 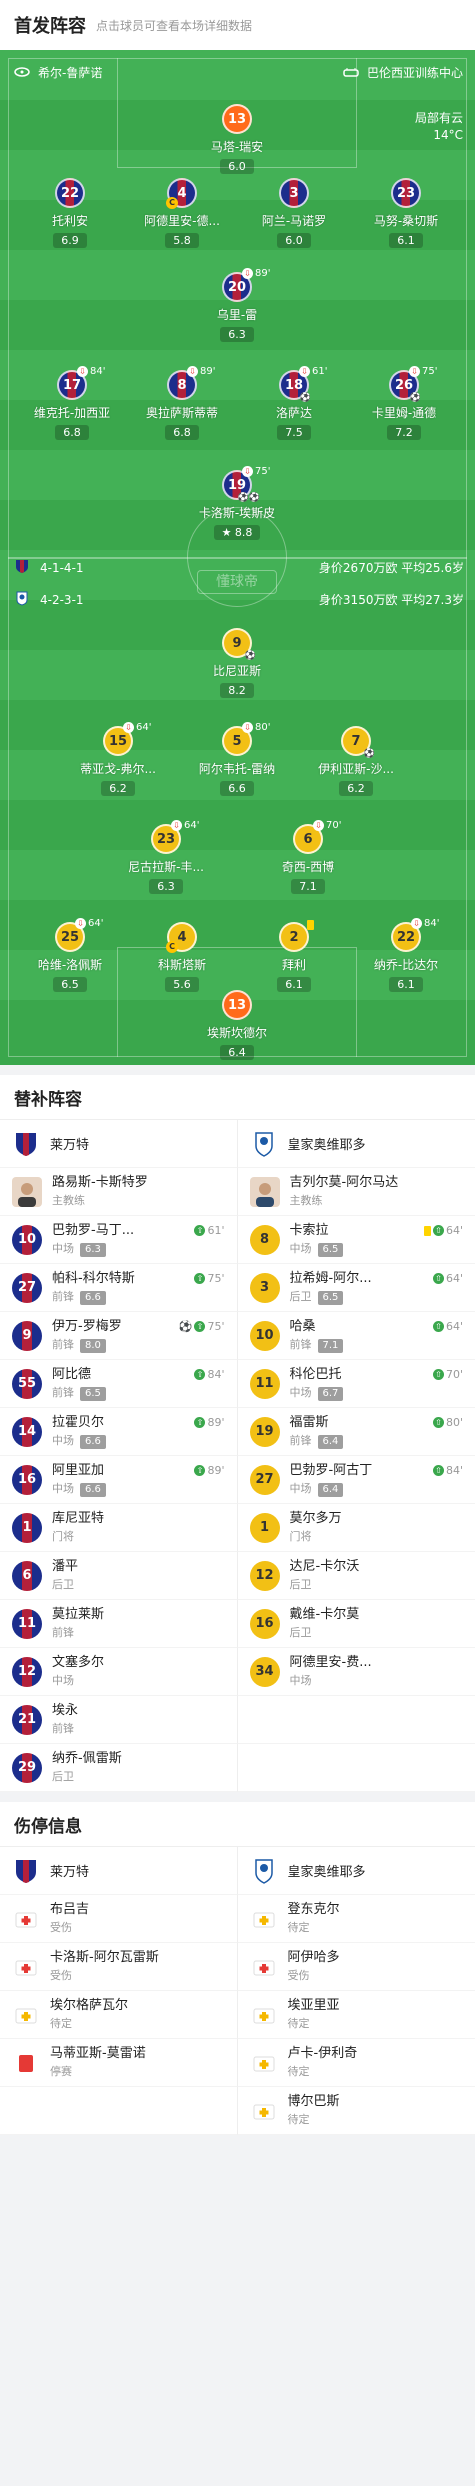 What do you see at coordinates (119, 1240) in the screenshot?
I see `sub-player-row: 10 巴勃罗-马丁... 中场 6.3 ⇧ 61'` at bounding box center [119, 1240].